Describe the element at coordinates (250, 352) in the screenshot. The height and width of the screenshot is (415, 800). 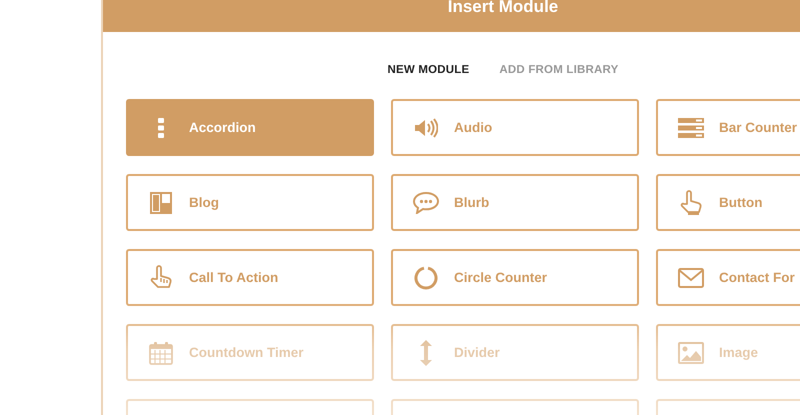
I see `module-card: Countdown Timer` at that location.